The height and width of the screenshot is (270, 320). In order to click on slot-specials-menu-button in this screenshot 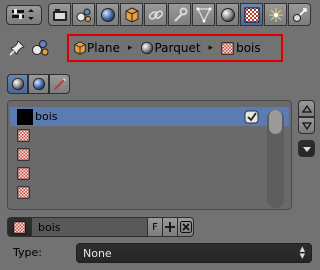, I will do `click(306, 148)`.